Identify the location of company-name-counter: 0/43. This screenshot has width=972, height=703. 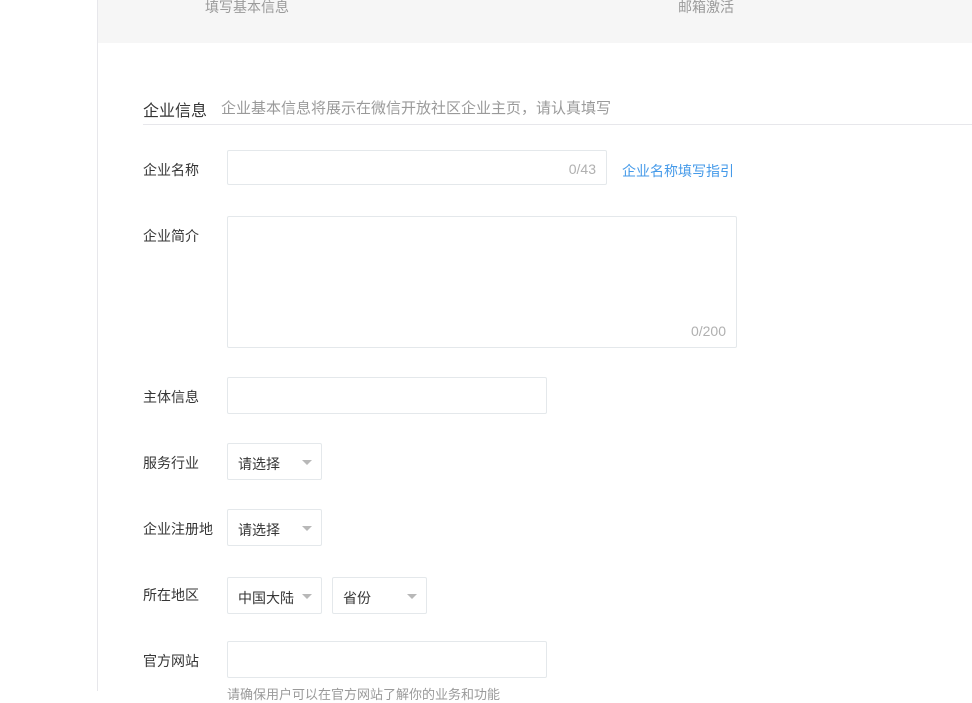
(582, 169).